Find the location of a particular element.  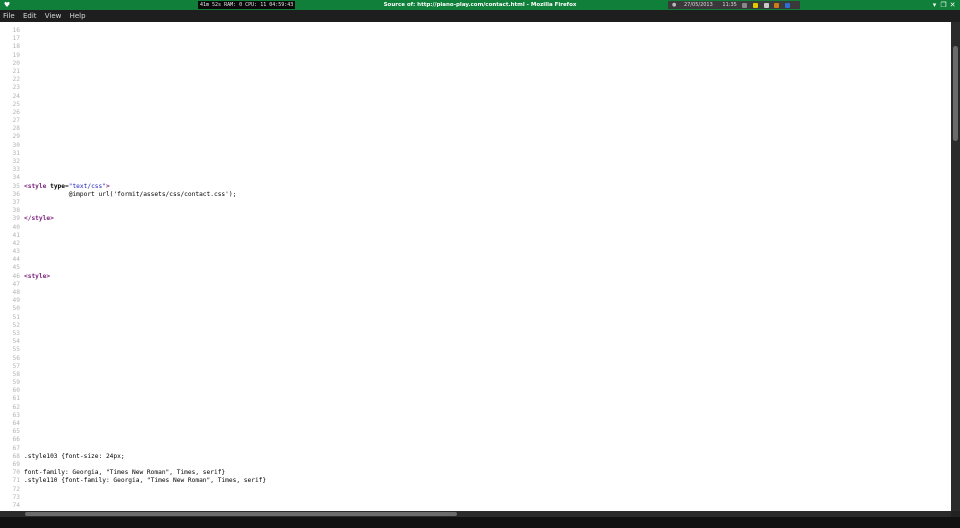

line-content: <style type="text/css"> is located at coordinates (67, 186).